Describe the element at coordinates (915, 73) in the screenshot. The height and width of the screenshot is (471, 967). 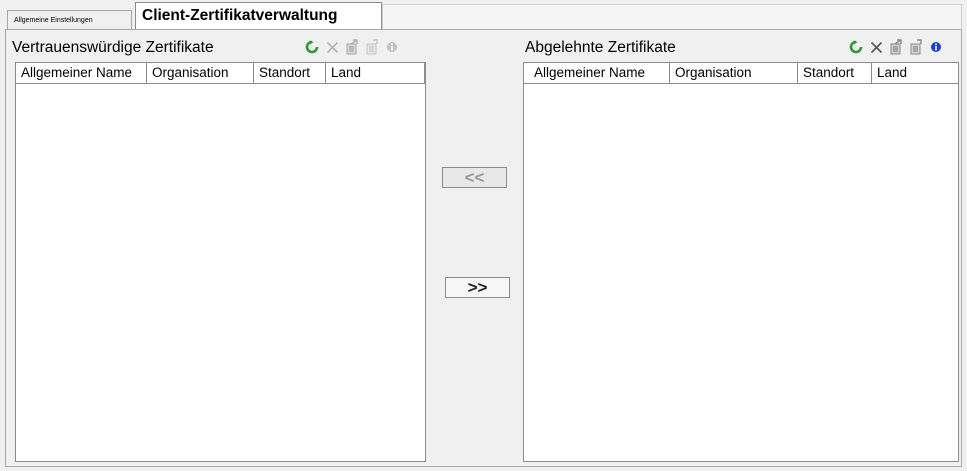
I see `rejected-col-country: Land` at that location.